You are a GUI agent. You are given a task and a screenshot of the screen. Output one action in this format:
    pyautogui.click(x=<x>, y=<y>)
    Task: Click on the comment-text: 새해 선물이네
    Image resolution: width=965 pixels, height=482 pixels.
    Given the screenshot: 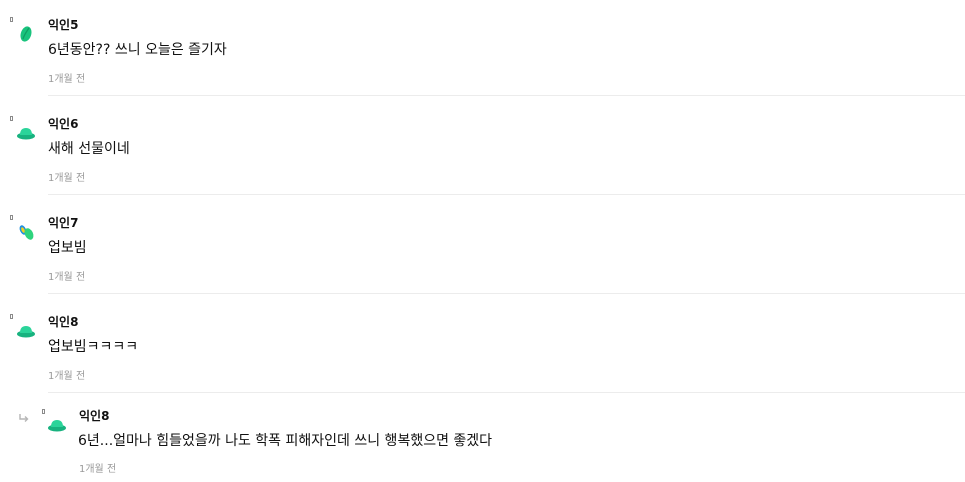 What is the action you would take?
    pyautogui.click(x=89, y=149)
    